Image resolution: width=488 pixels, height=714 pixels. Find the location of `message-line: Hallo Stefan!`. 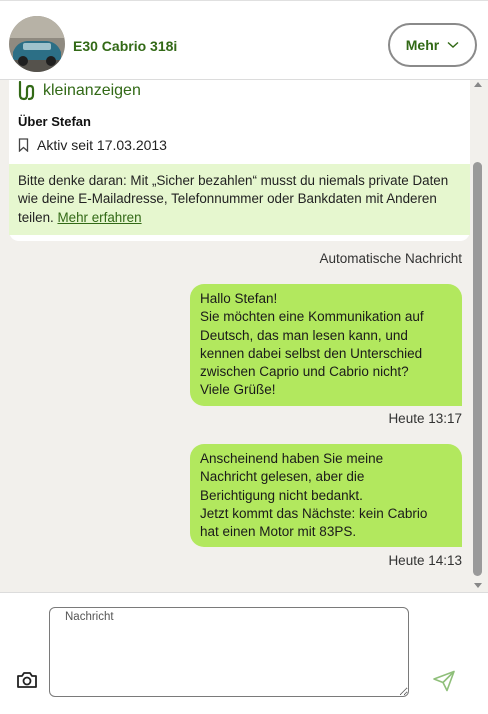

message-line: Hallo Stefan! is located at coordinates (239, 298).